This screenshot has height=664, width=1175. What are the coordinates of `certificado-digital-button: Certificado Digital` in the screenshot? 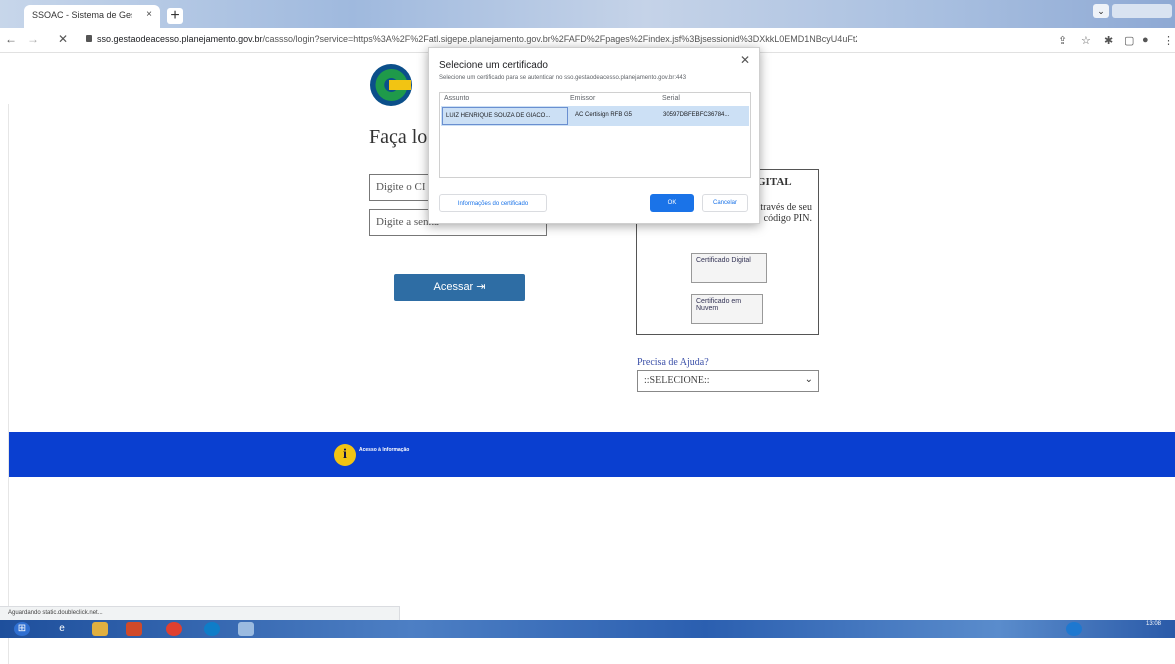 It's located at (729, 268).